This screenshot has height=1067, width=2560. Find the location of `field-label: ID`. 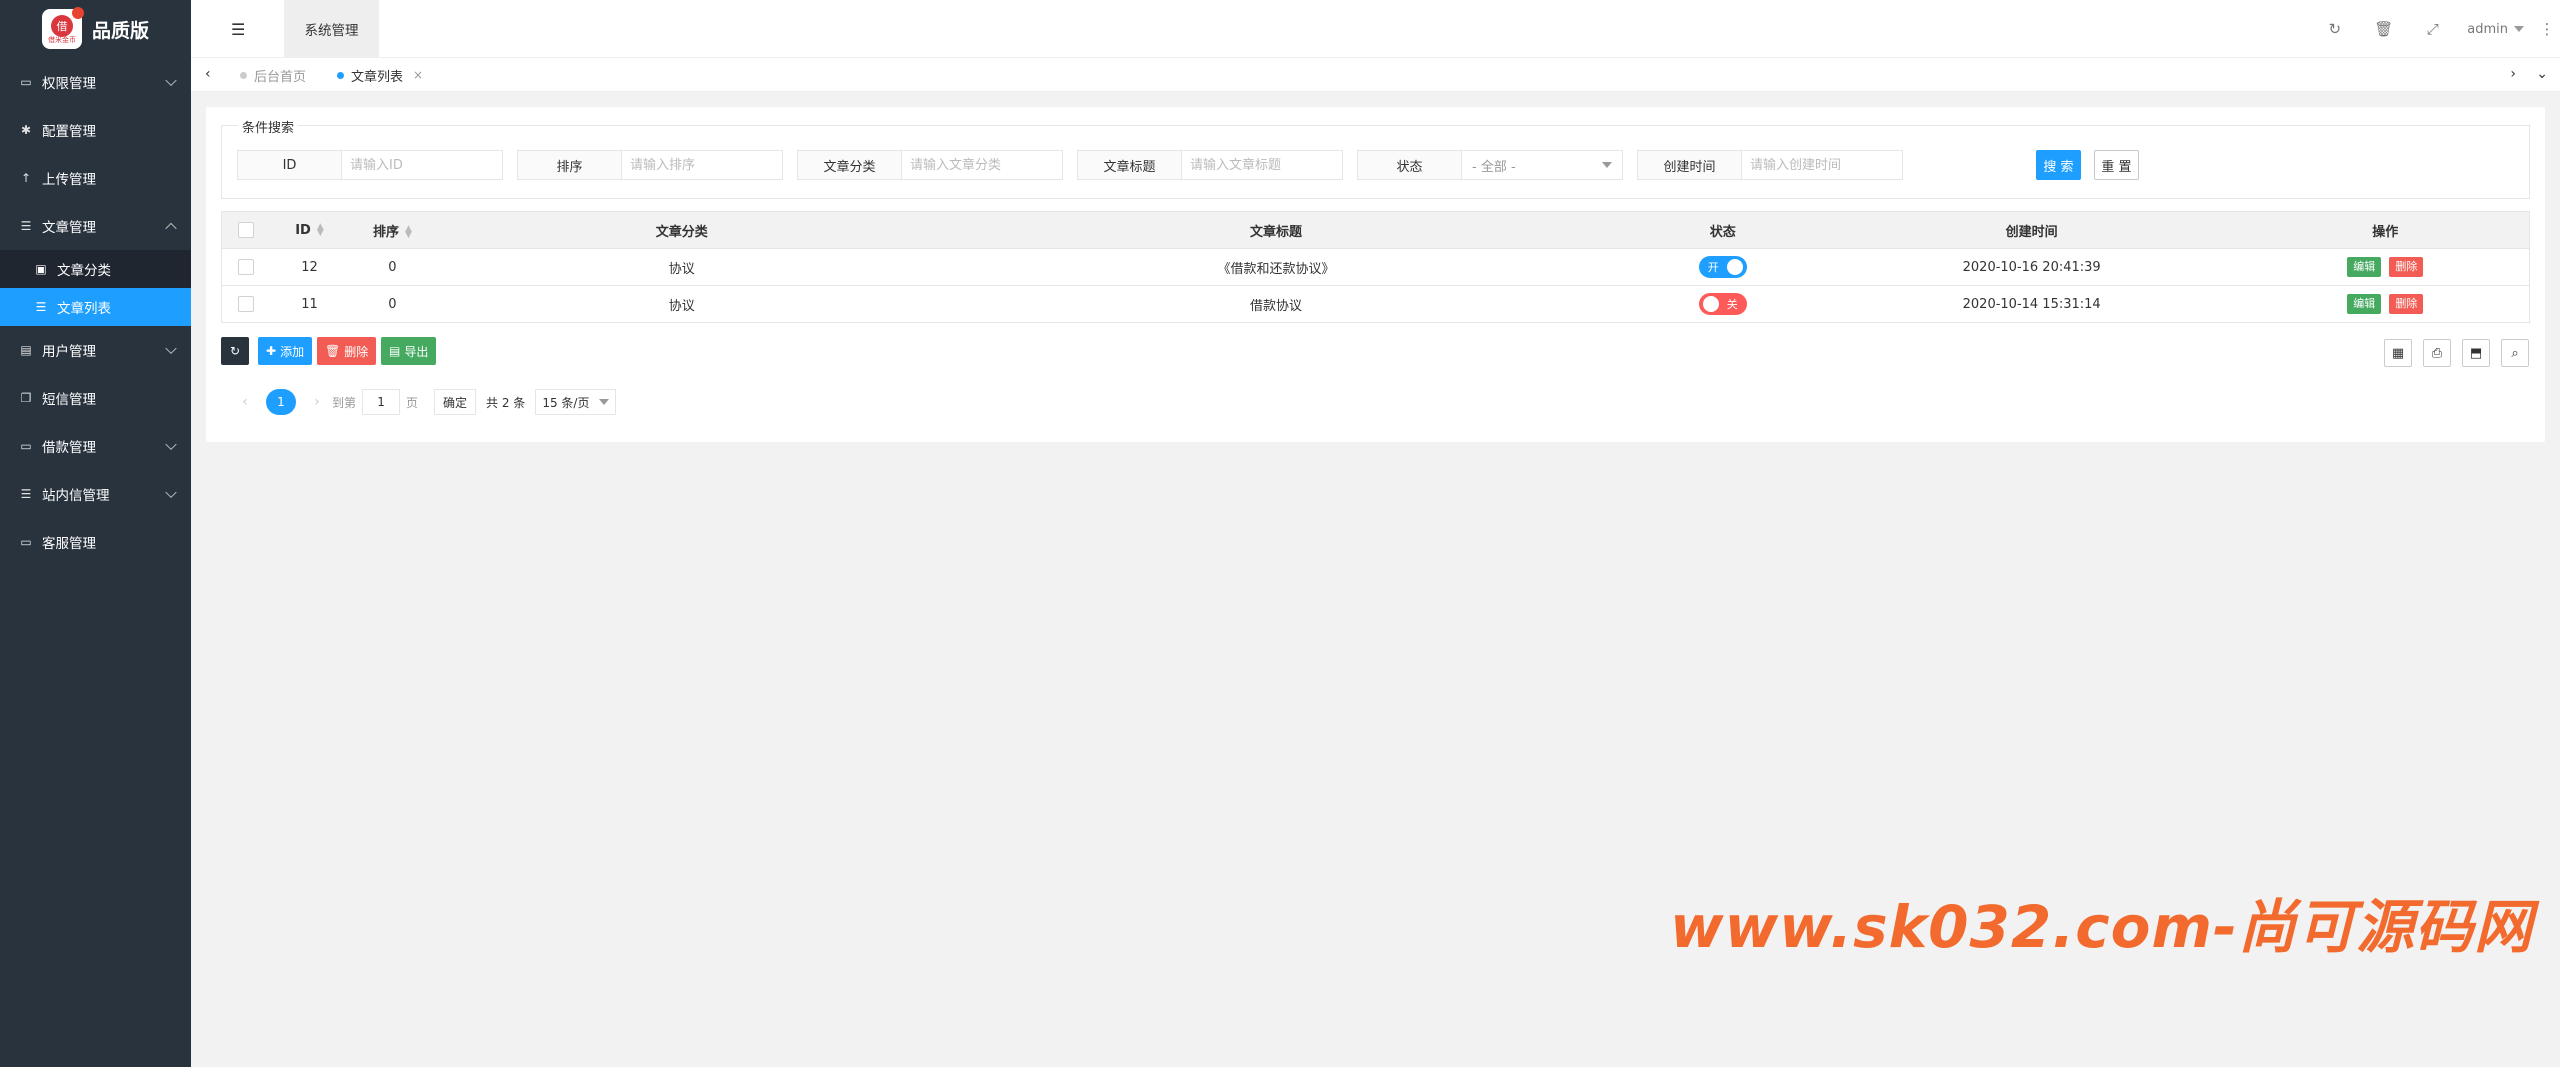

field-label: ID is located at coordinates (290, 165).